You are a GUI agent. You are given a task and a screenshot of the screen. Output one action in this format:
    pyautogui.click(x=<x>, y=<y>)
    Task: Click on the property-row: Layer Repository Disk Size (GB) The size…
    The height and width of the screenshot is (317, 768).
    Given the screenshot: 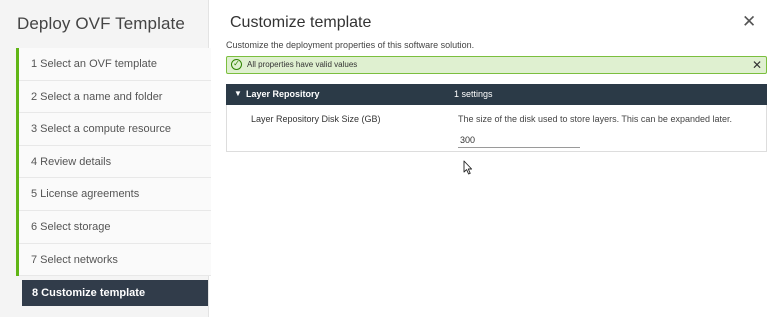 What is the action you would take?
    pyautogui.click(x=496, y=128)
    